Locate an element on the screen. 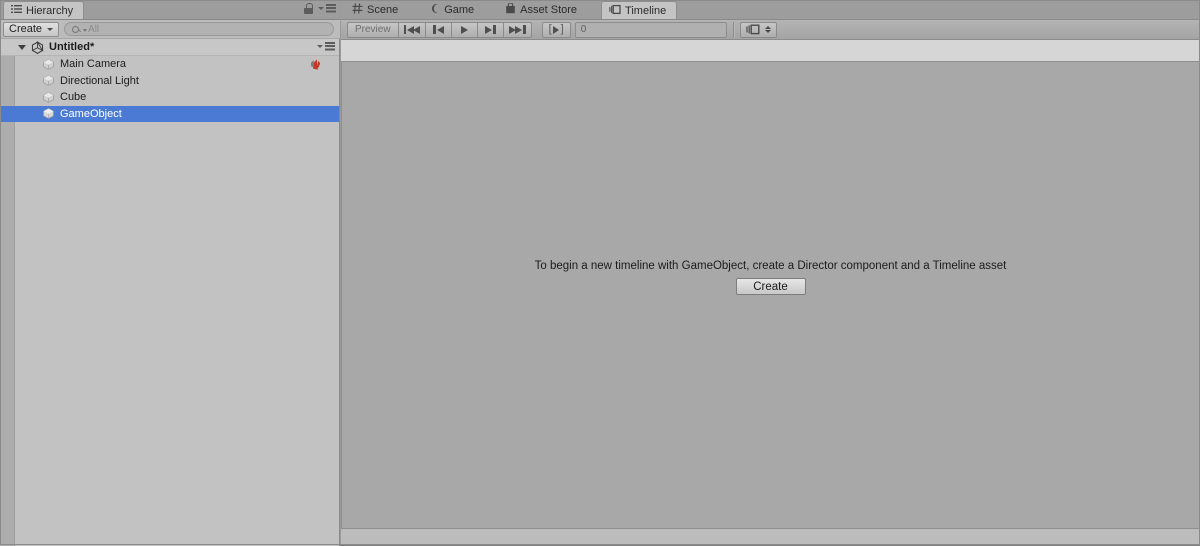 This screenshot has width=1200, height=546. create-timeline-button: Create is located at coordinates (770, 286).